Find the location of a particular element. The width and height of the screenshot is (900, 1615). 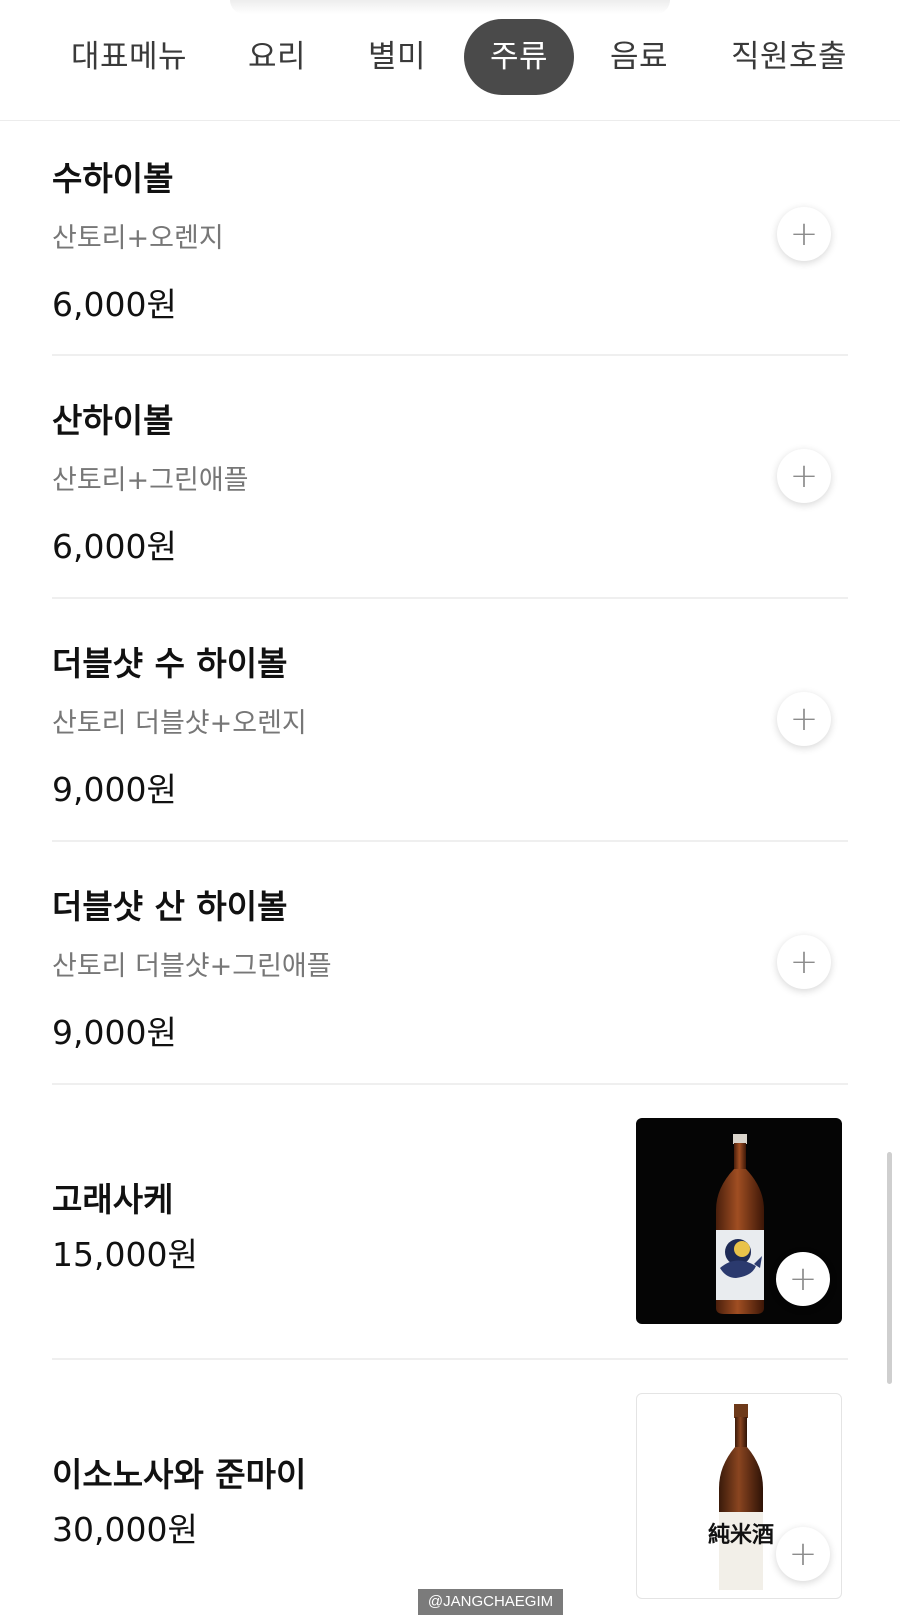

item-name: 산하이볼 is located at coordinates (113, 420).